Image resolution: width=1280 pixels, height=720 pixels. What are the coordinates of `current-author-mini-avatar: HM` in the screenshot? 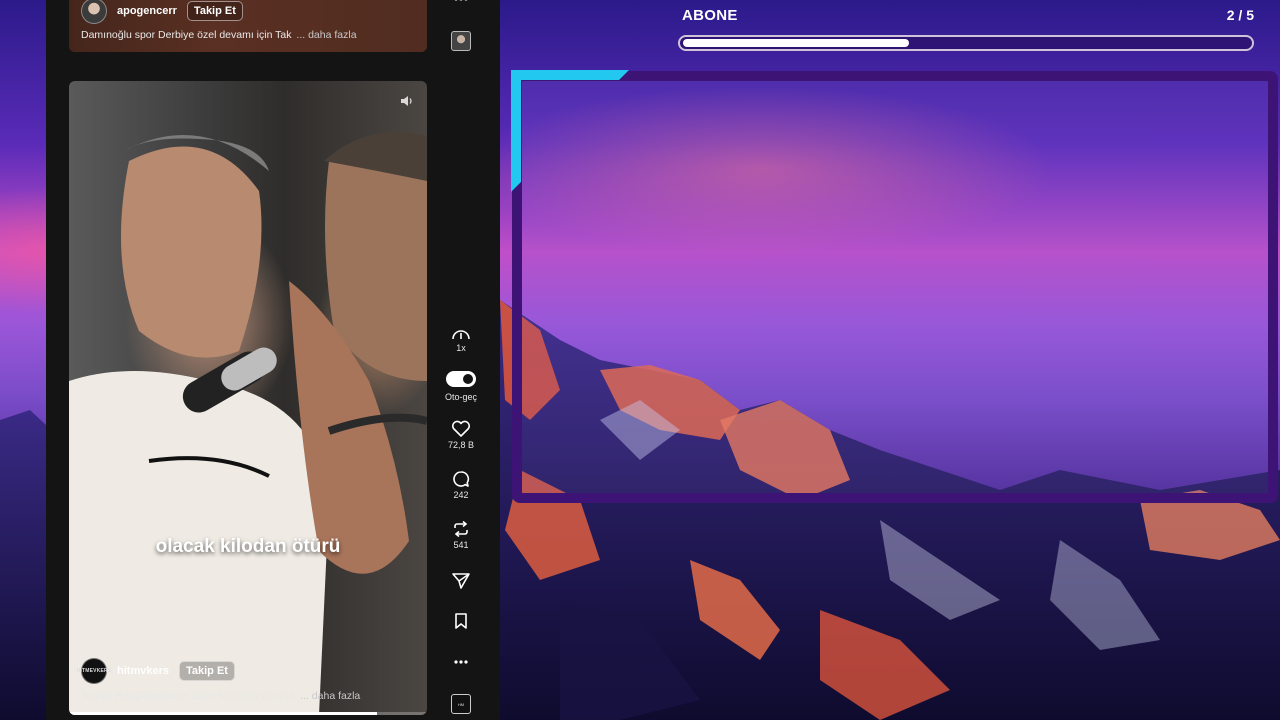 It's located at (461, 704).